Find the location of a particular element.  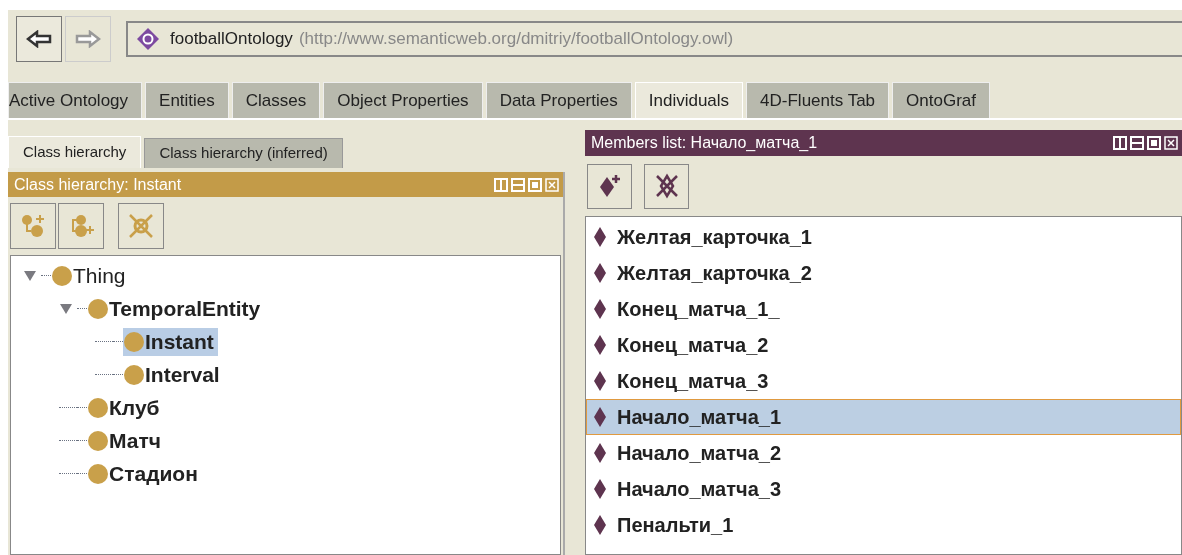

tab: Object Properties is located at coordinates (403, 100).